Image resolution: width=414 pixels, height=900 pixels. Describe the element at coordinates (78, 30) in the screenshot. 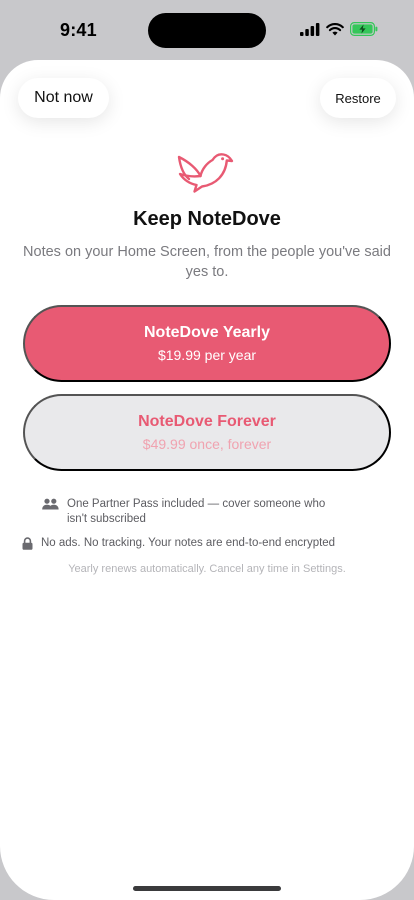

I see `status-time: 9:41` at that location.